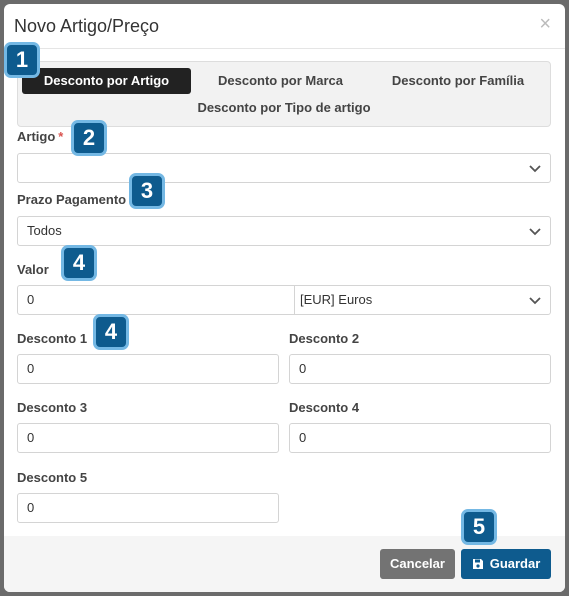  What do you see at coordinates (148, 369) in the screenshot?
I see `desconto1-input: 0` at bounding box center [148, 369].